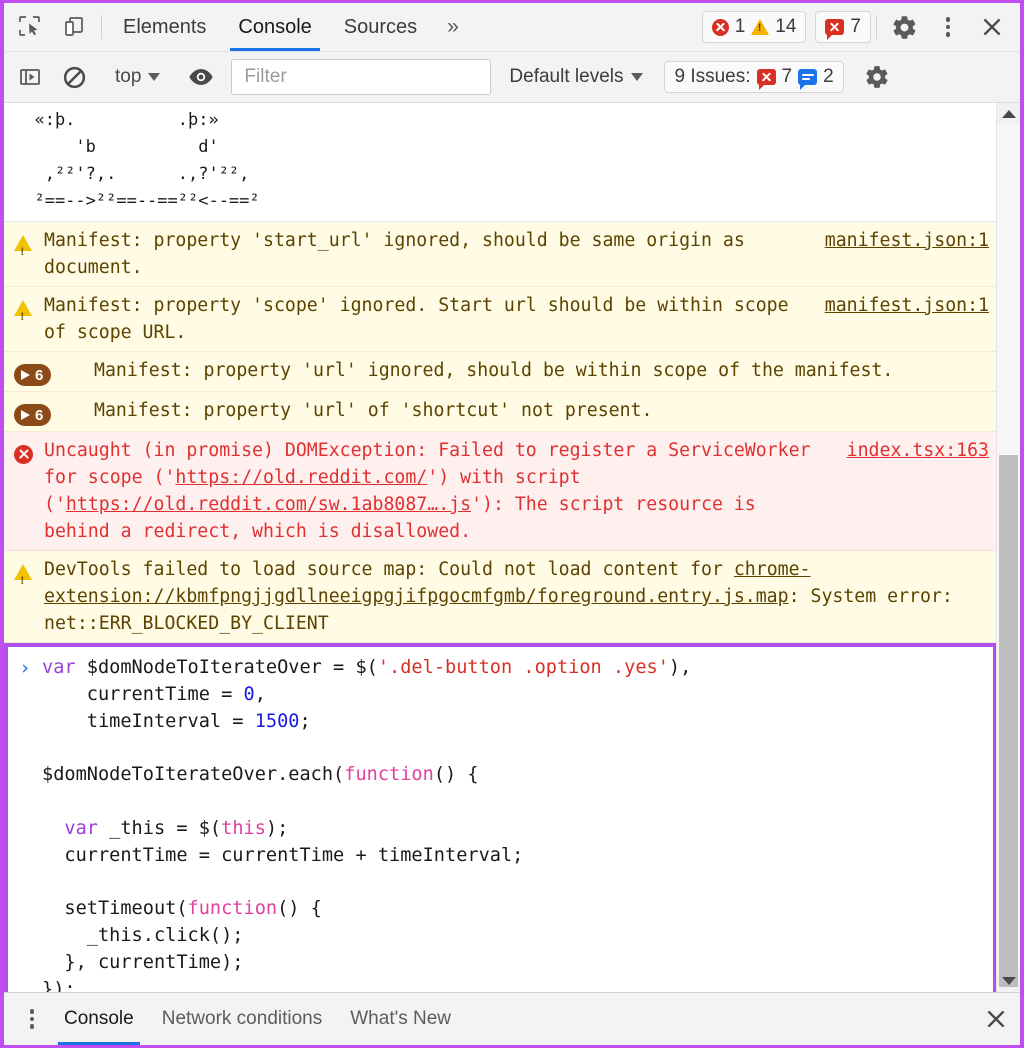 This screenshot has height=1048, width=1024. Describe the element at coordinates (787, 76) in the screenshot. I see `issues-error-count: 7` at that location.